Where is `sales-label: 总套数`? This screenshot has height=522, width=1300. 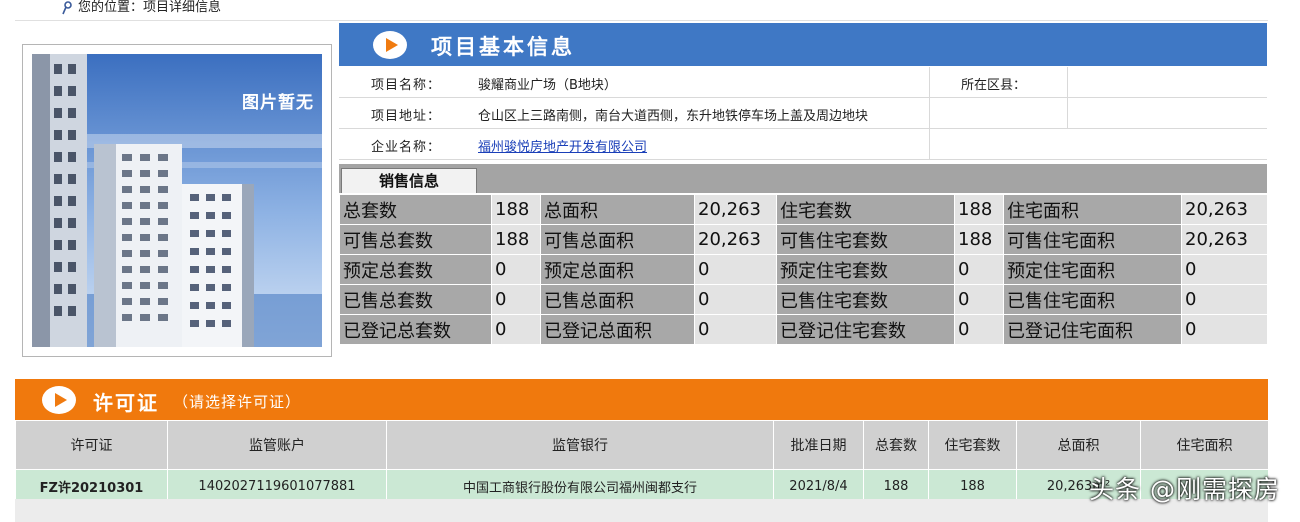 sales-label: 总套数 is located at coordinates (415, 209).